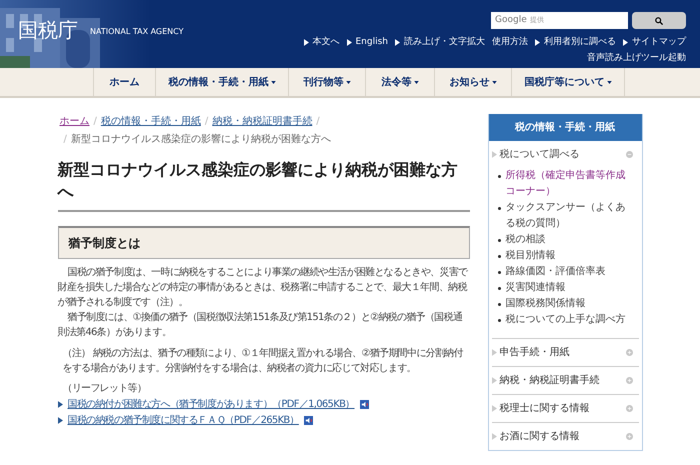  I want to click on sidebar-subitem: 国際税務関係情報, so click(546, 304).